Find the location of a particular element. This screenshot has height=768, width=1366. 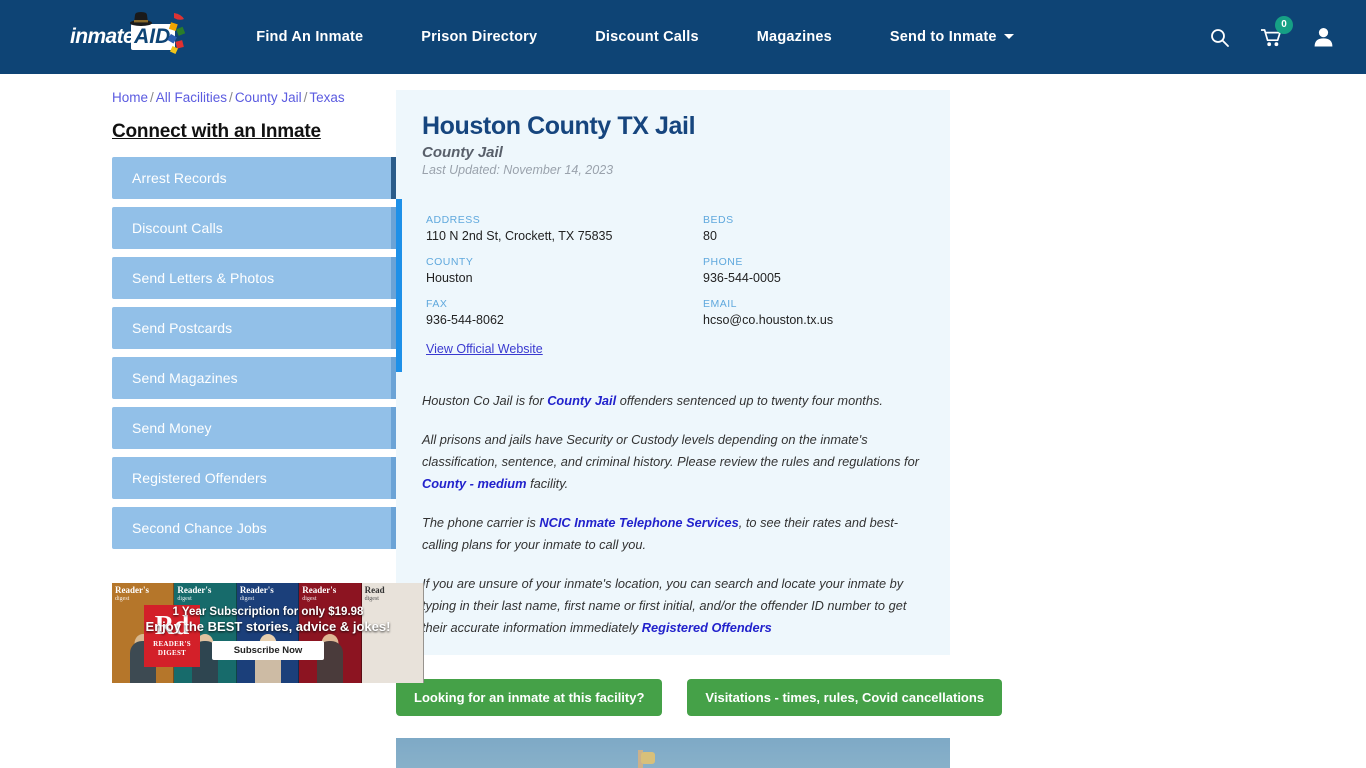

spacer-cell is located at coordinates (826, 349).